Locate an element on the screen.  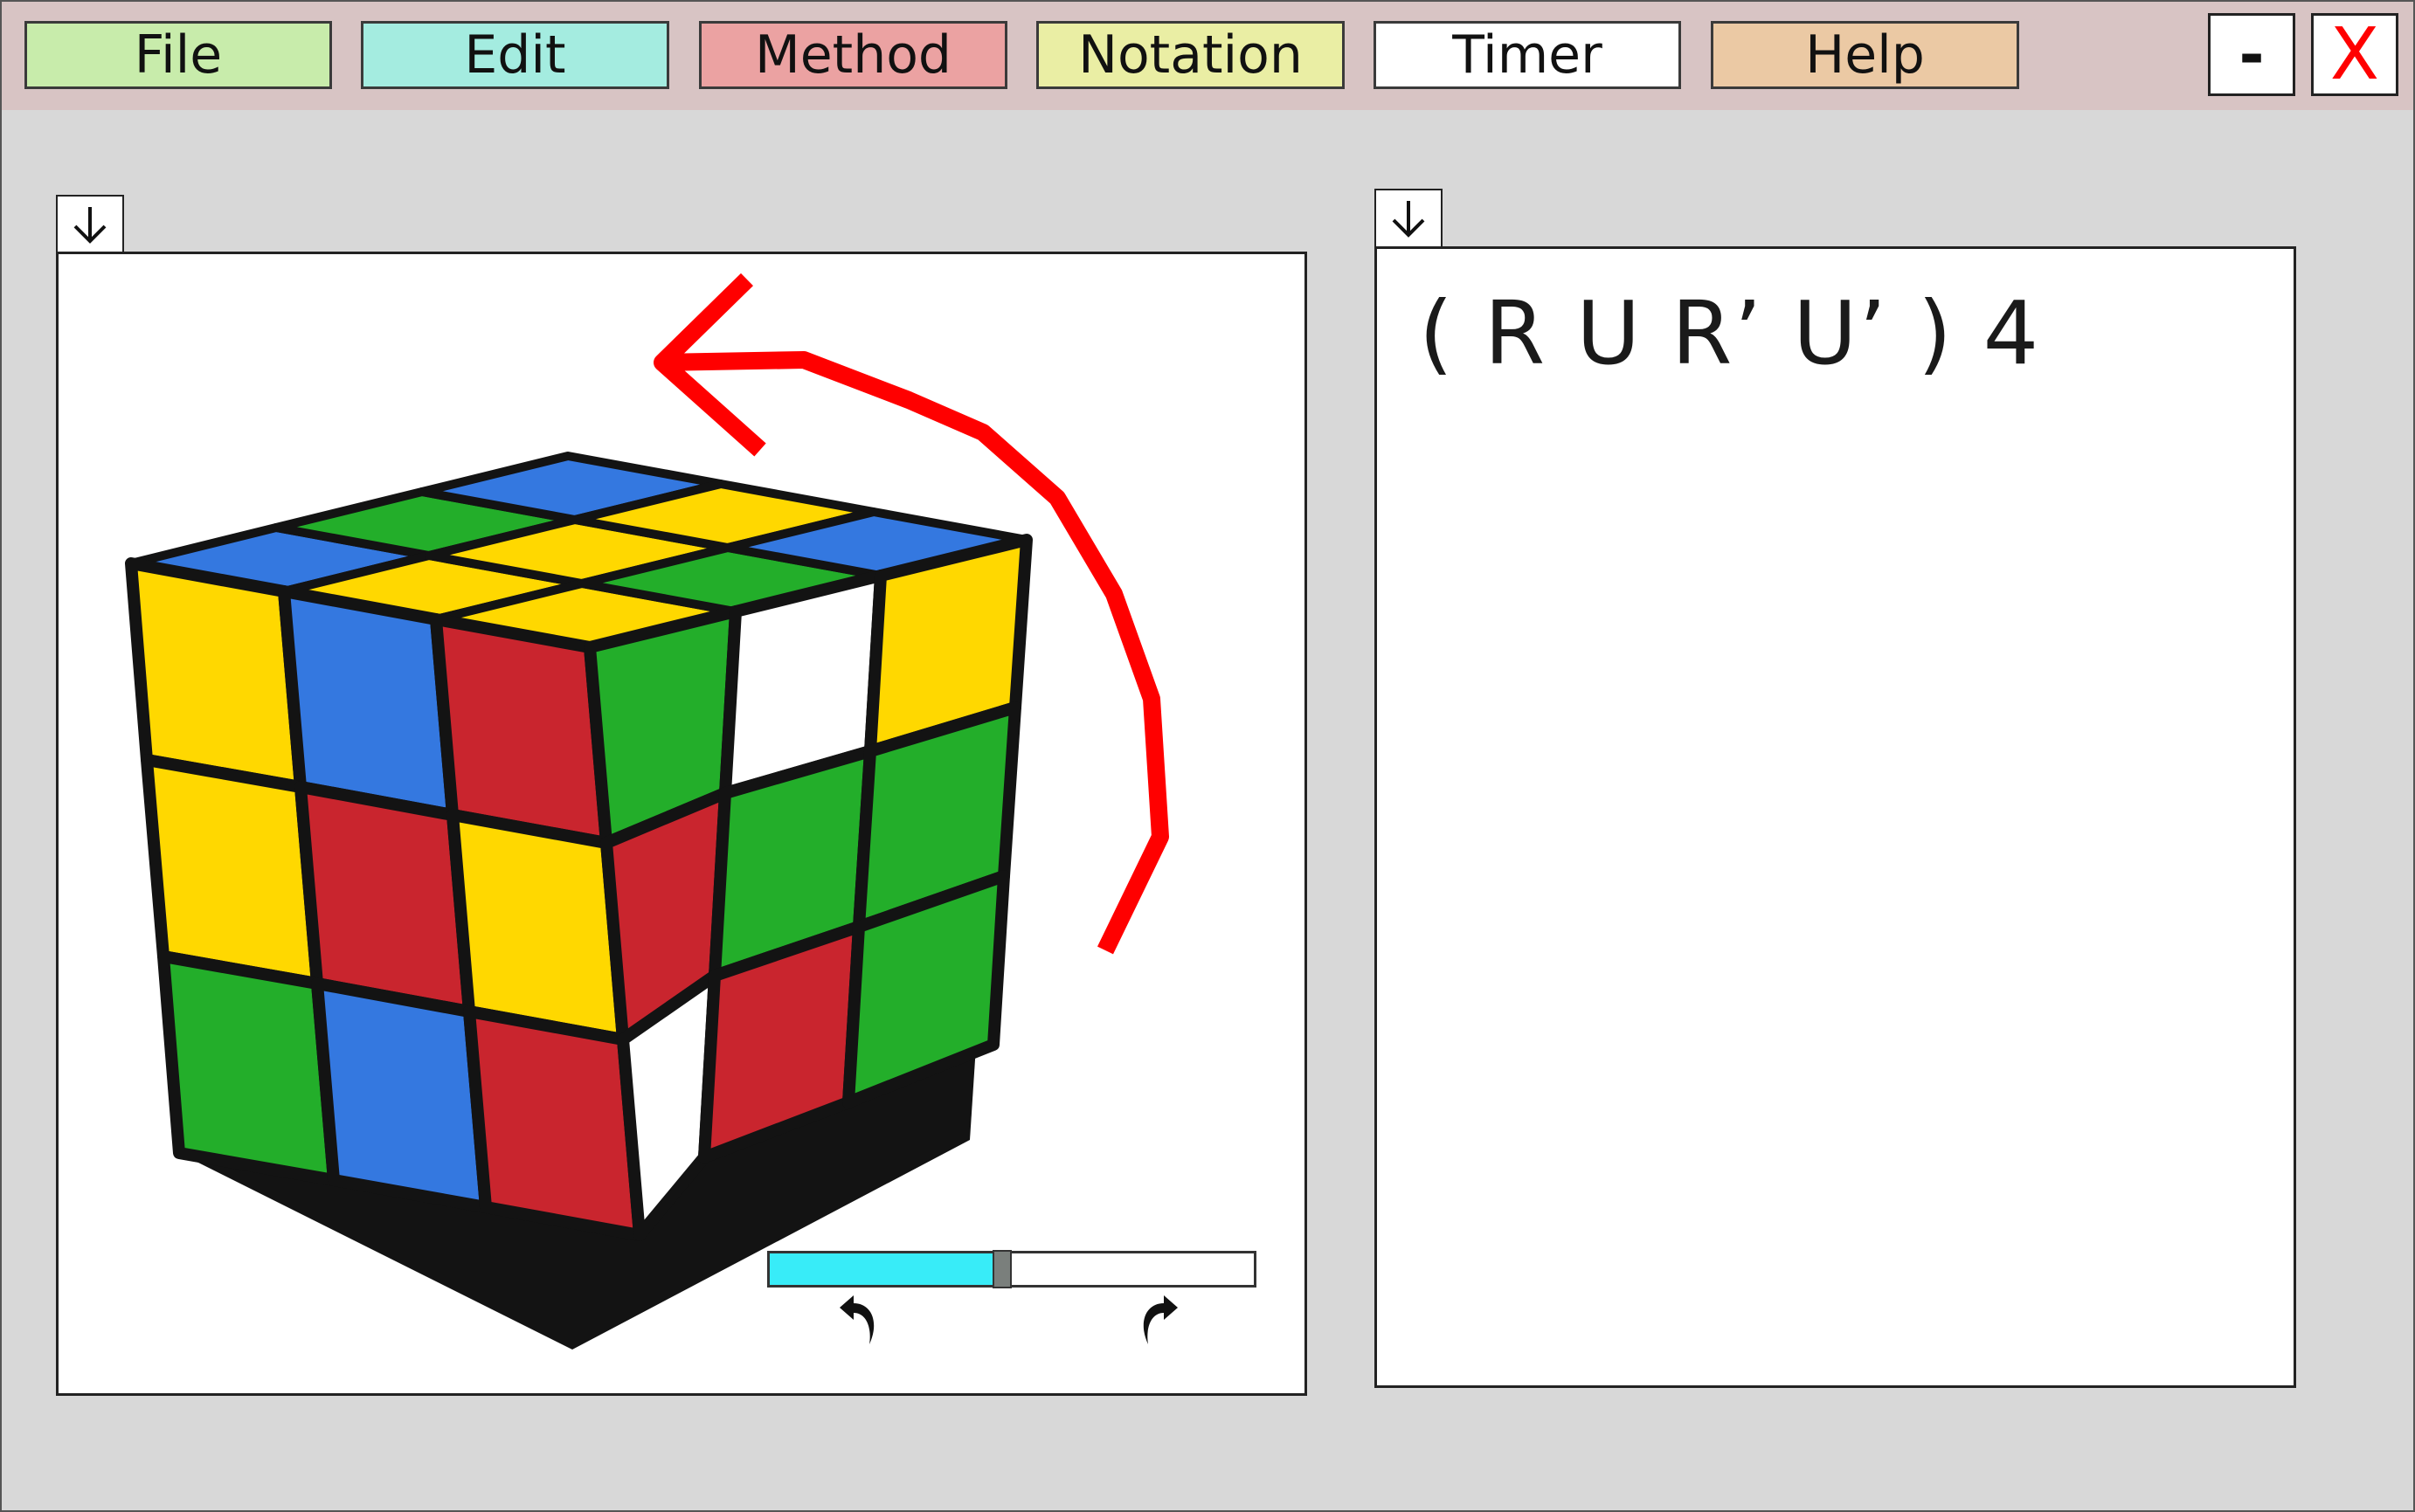
cube-panel-collapse-button is located at coordinates (90, 223).